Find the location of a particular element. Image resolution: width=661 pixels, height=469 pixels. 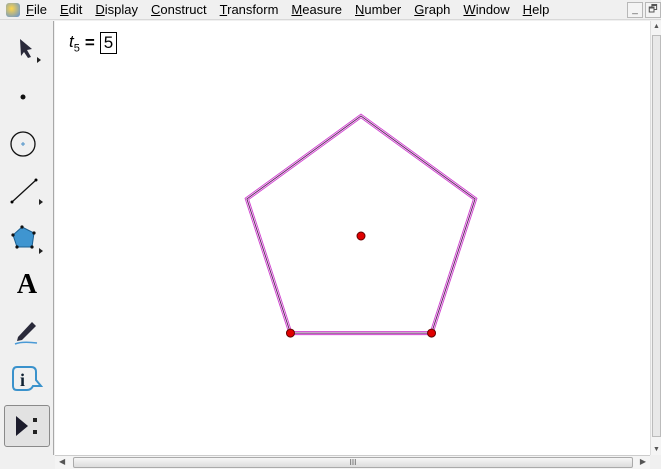

app-icon is located at coordinates (13, 9).